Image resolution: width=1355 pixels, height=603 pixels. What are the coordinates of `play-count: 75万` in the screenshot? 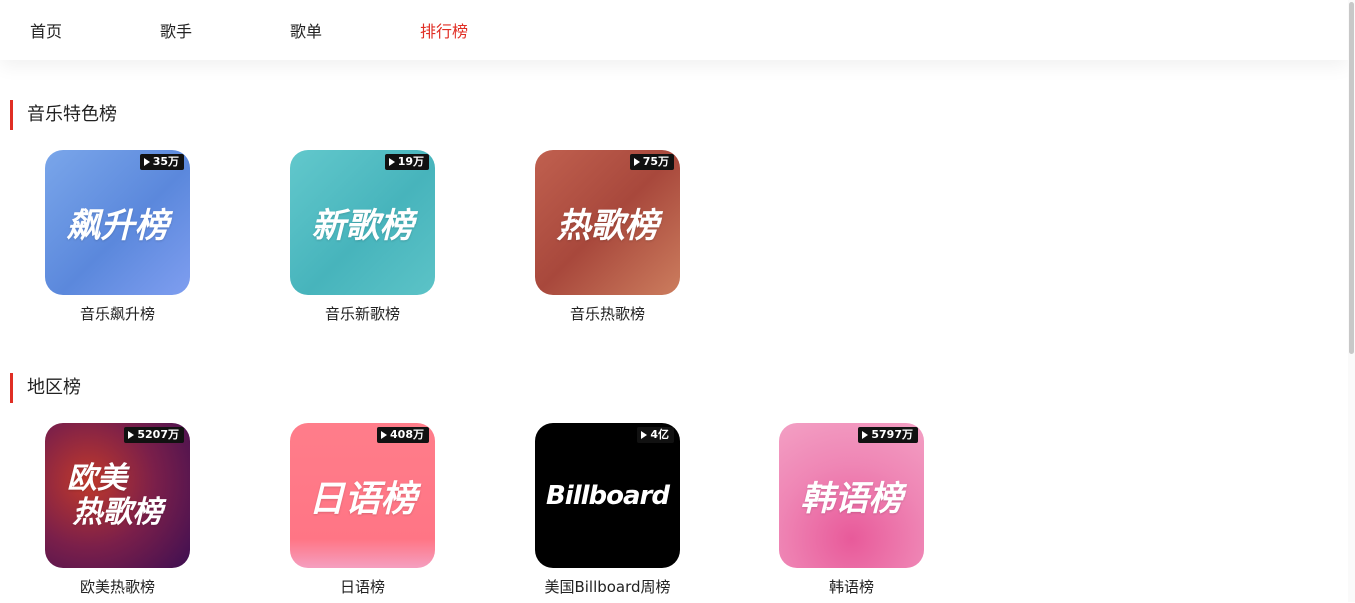 It's located at (655, 161).